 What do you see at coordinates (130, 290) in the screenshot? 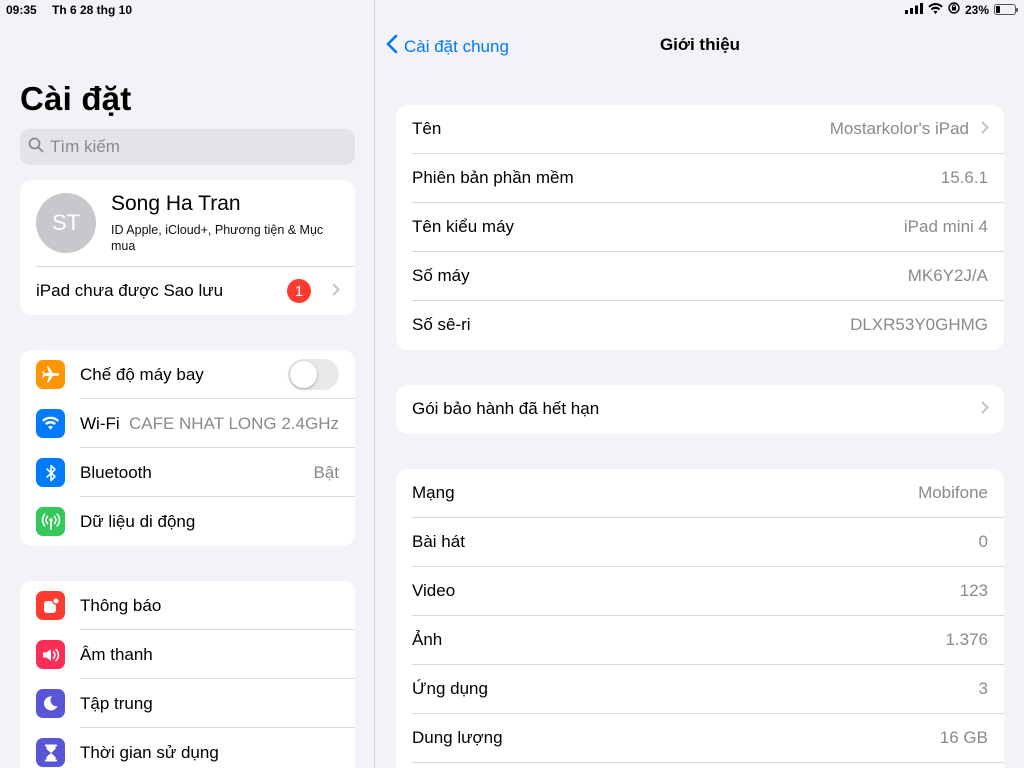
I see `backup-label: iPad chưa được Sao lưu` at bounding box center [130, 290].